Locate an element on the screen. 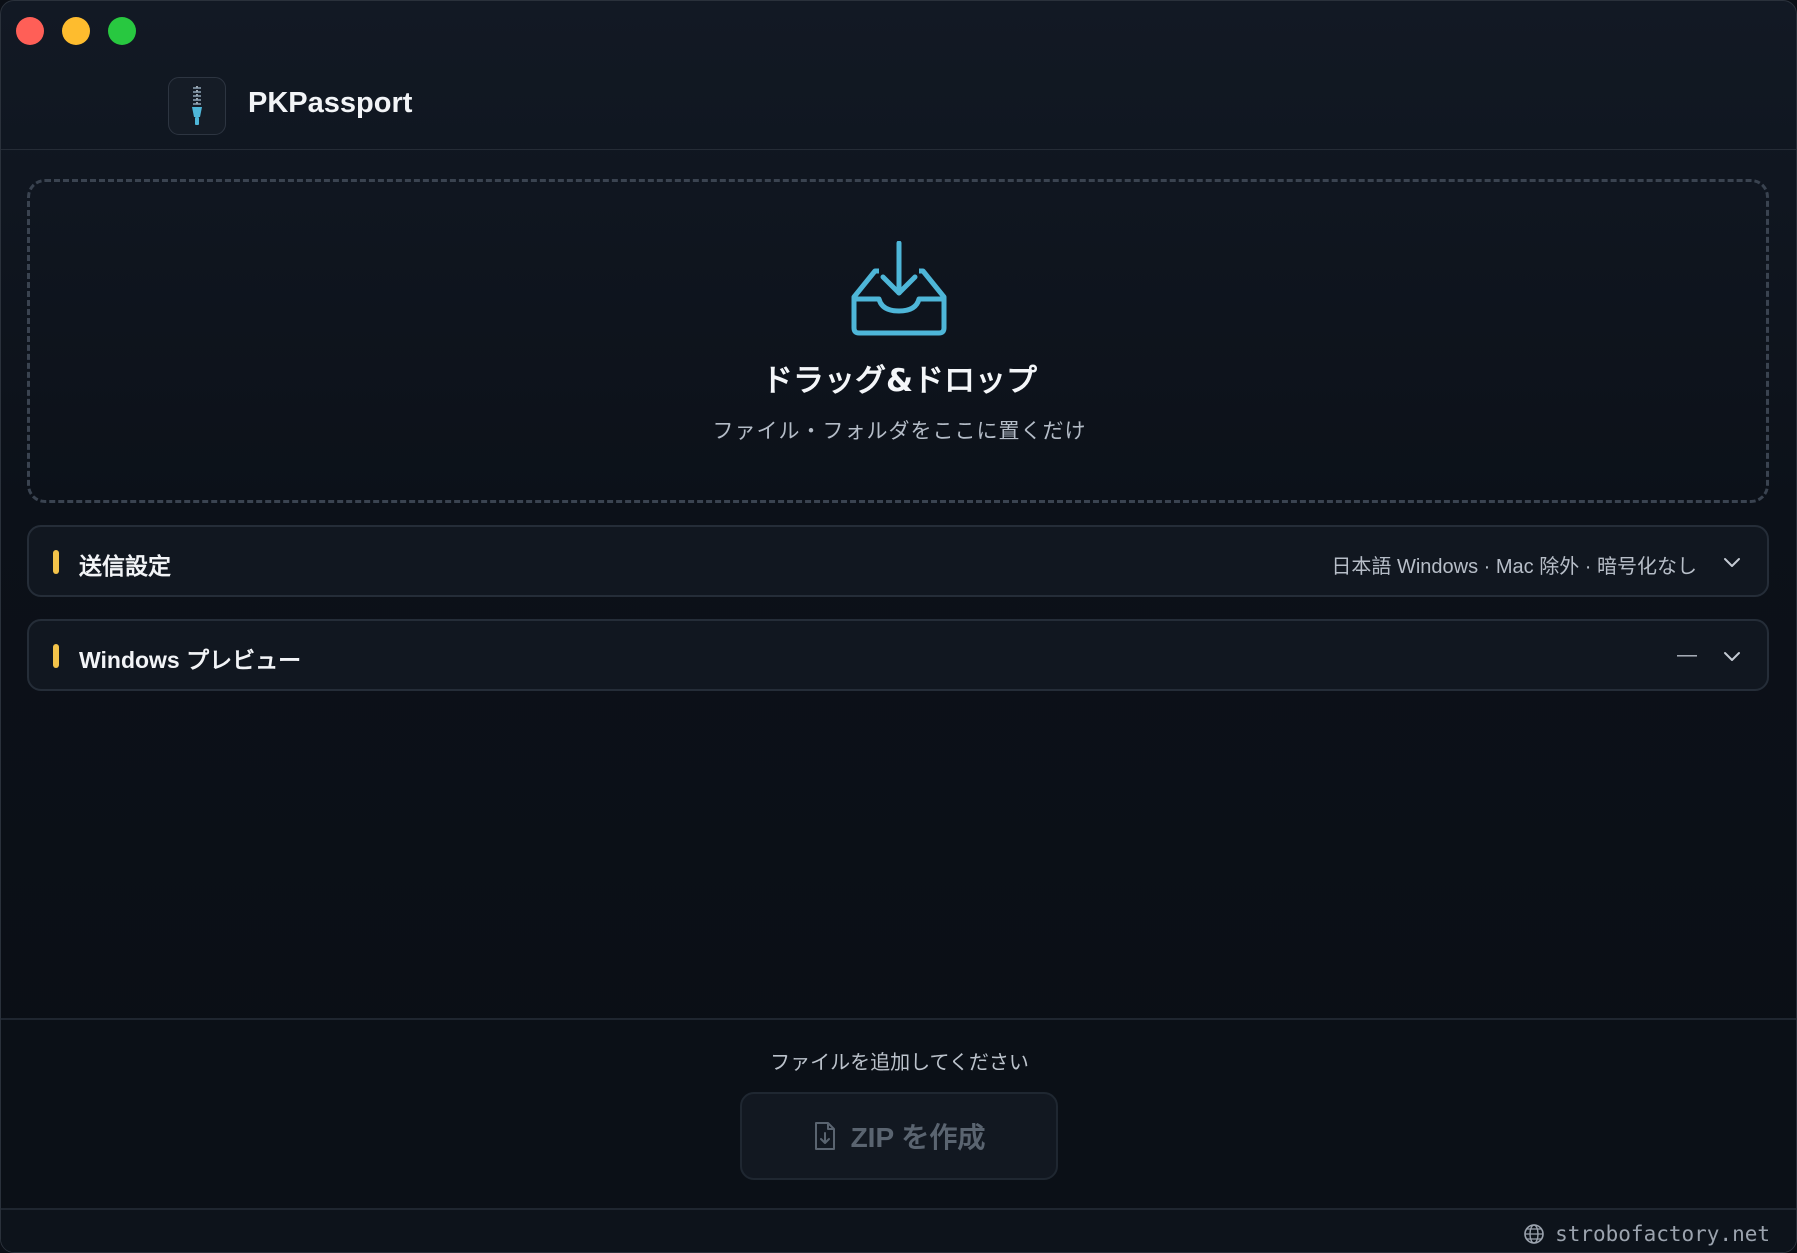 This screenshot has height=1253, width=1797. globe-icon is located at coordinates (1534, 1234).